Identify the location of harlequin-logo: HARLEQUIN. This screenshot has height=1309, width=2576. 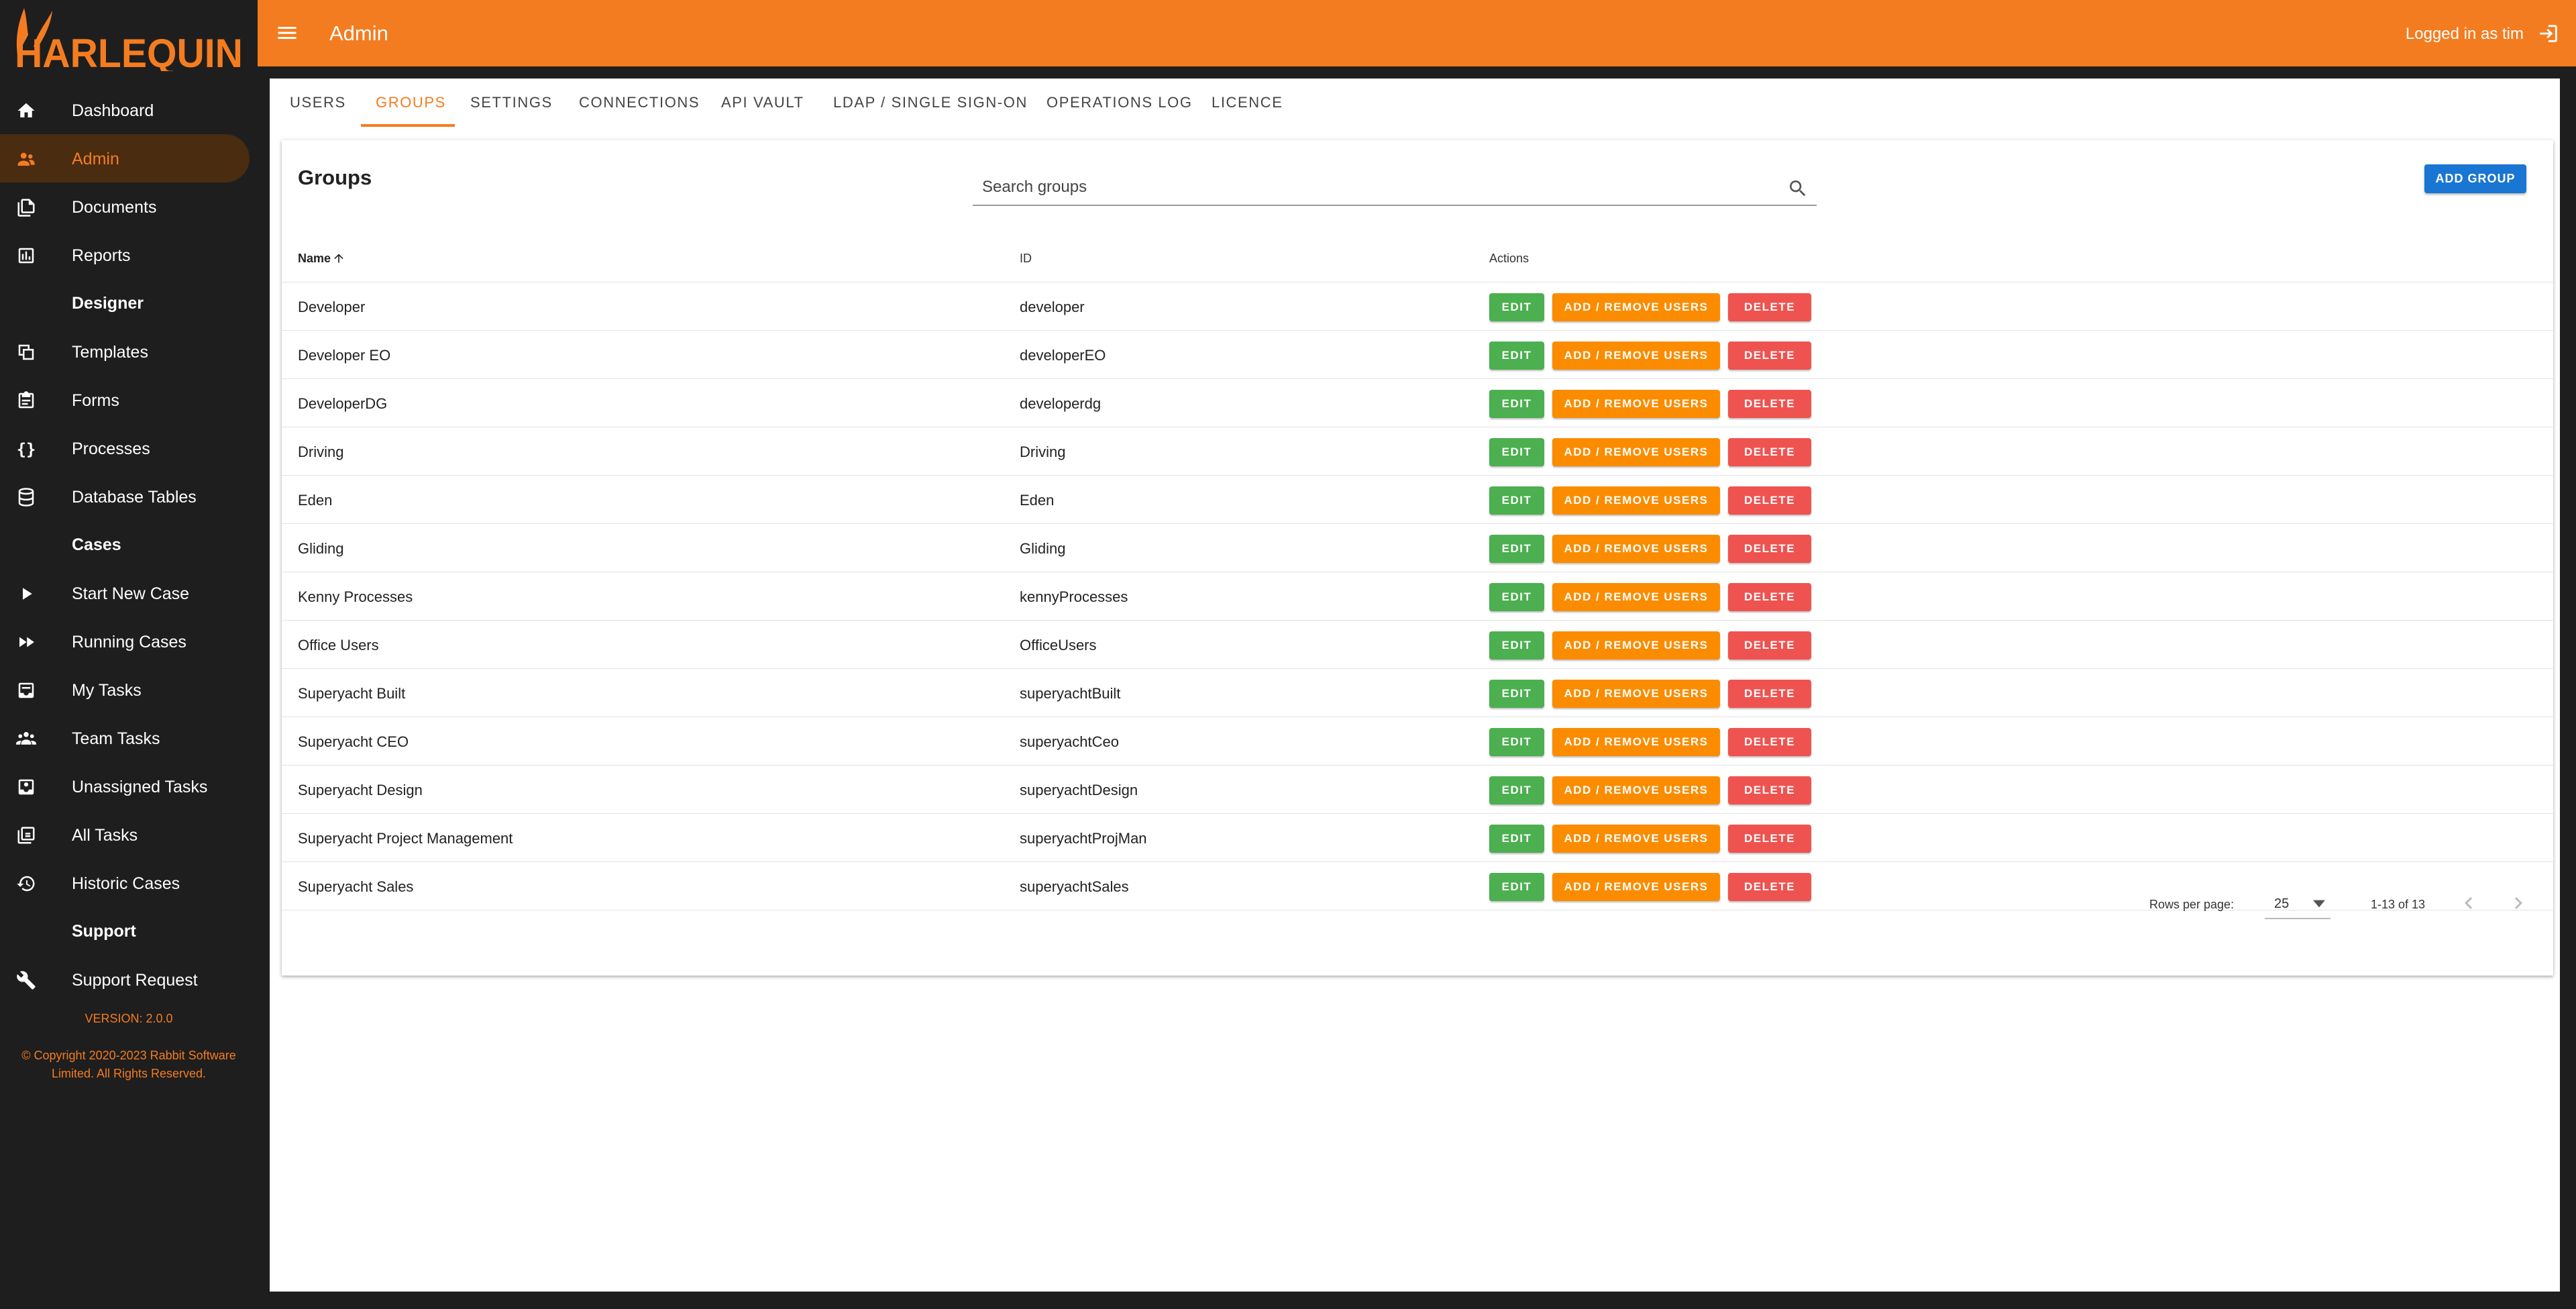
(130, 39).